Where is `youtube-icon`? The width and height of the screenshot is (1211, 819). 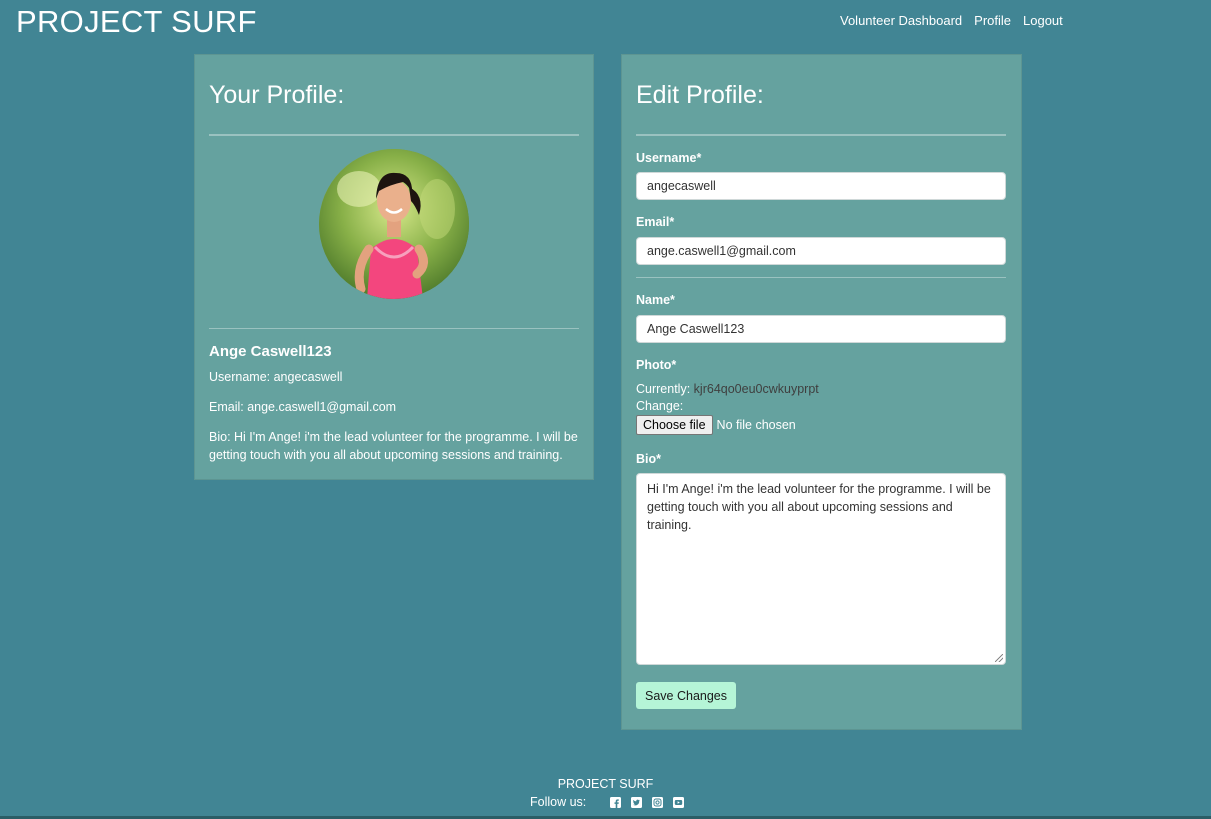 youtube-icon is located at coordinates (679, 802).